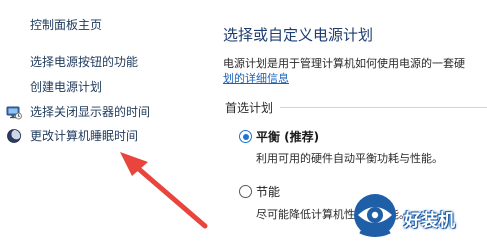  Describe the element at coordinates (383, 107) in the screenshot. I see `section-divider` at that location.